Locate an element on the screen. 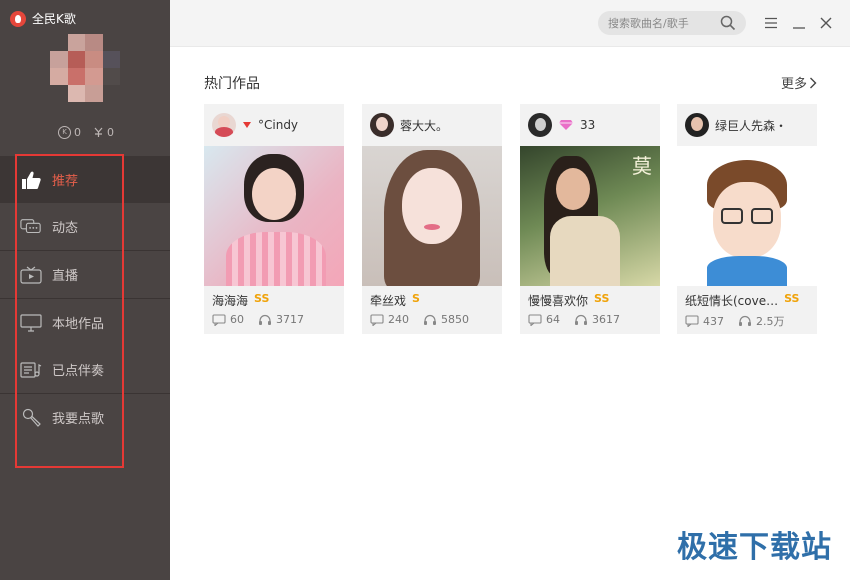  k-coin-stat: K 0 is located at coordinates (69, 132).